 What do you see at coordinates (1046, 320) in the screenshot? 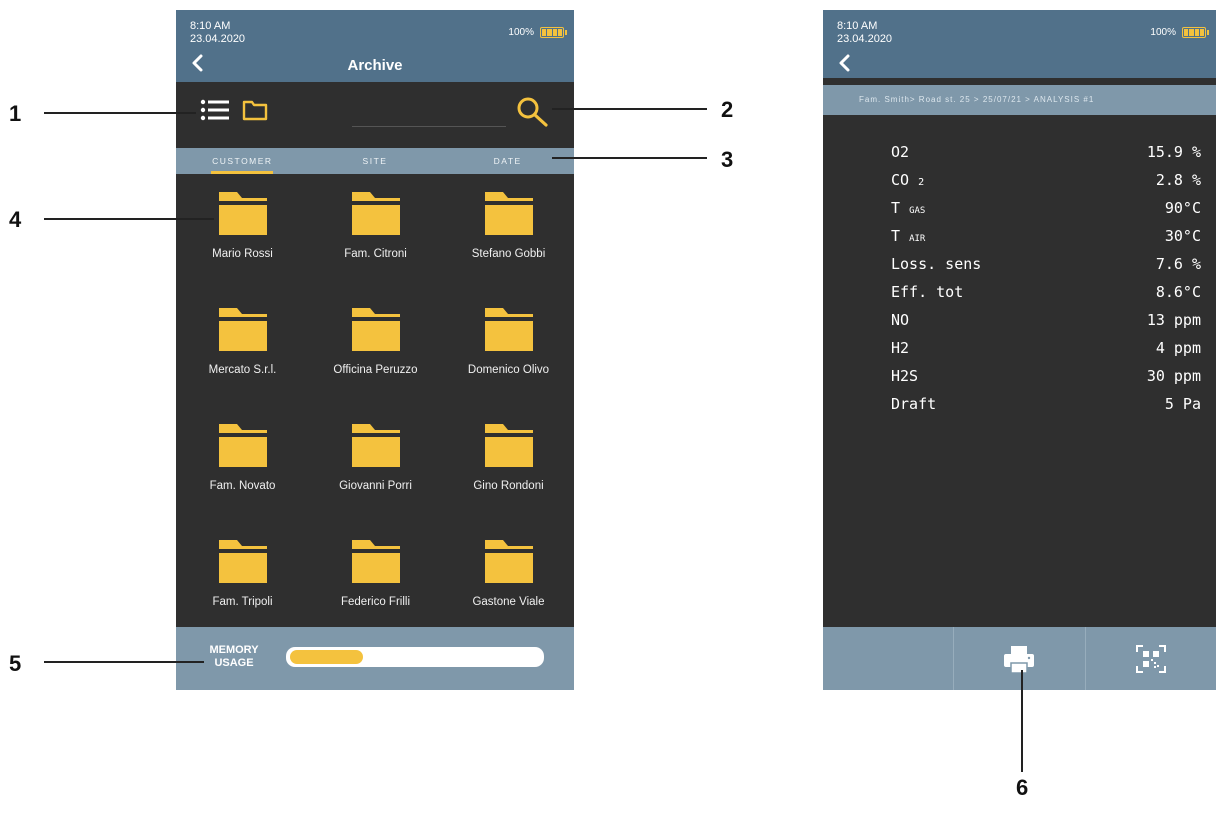
I see `reading-row: NO 13 ppm` at bounding box center [1046, 320].